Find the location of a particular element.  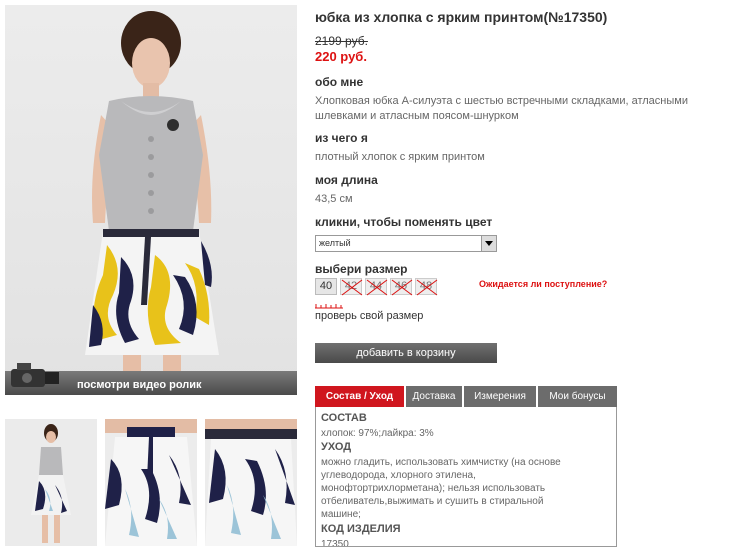

video-link: посмотри видео ролик is located at coordinates (139, 385).